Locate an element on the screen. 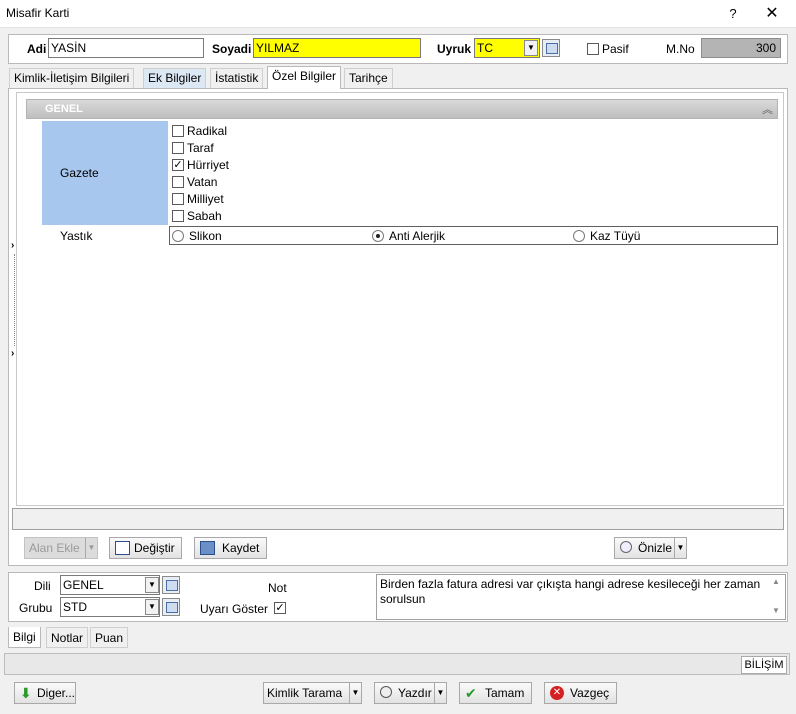  button-label: Alan Ekle is located at coordinates (54, 548).